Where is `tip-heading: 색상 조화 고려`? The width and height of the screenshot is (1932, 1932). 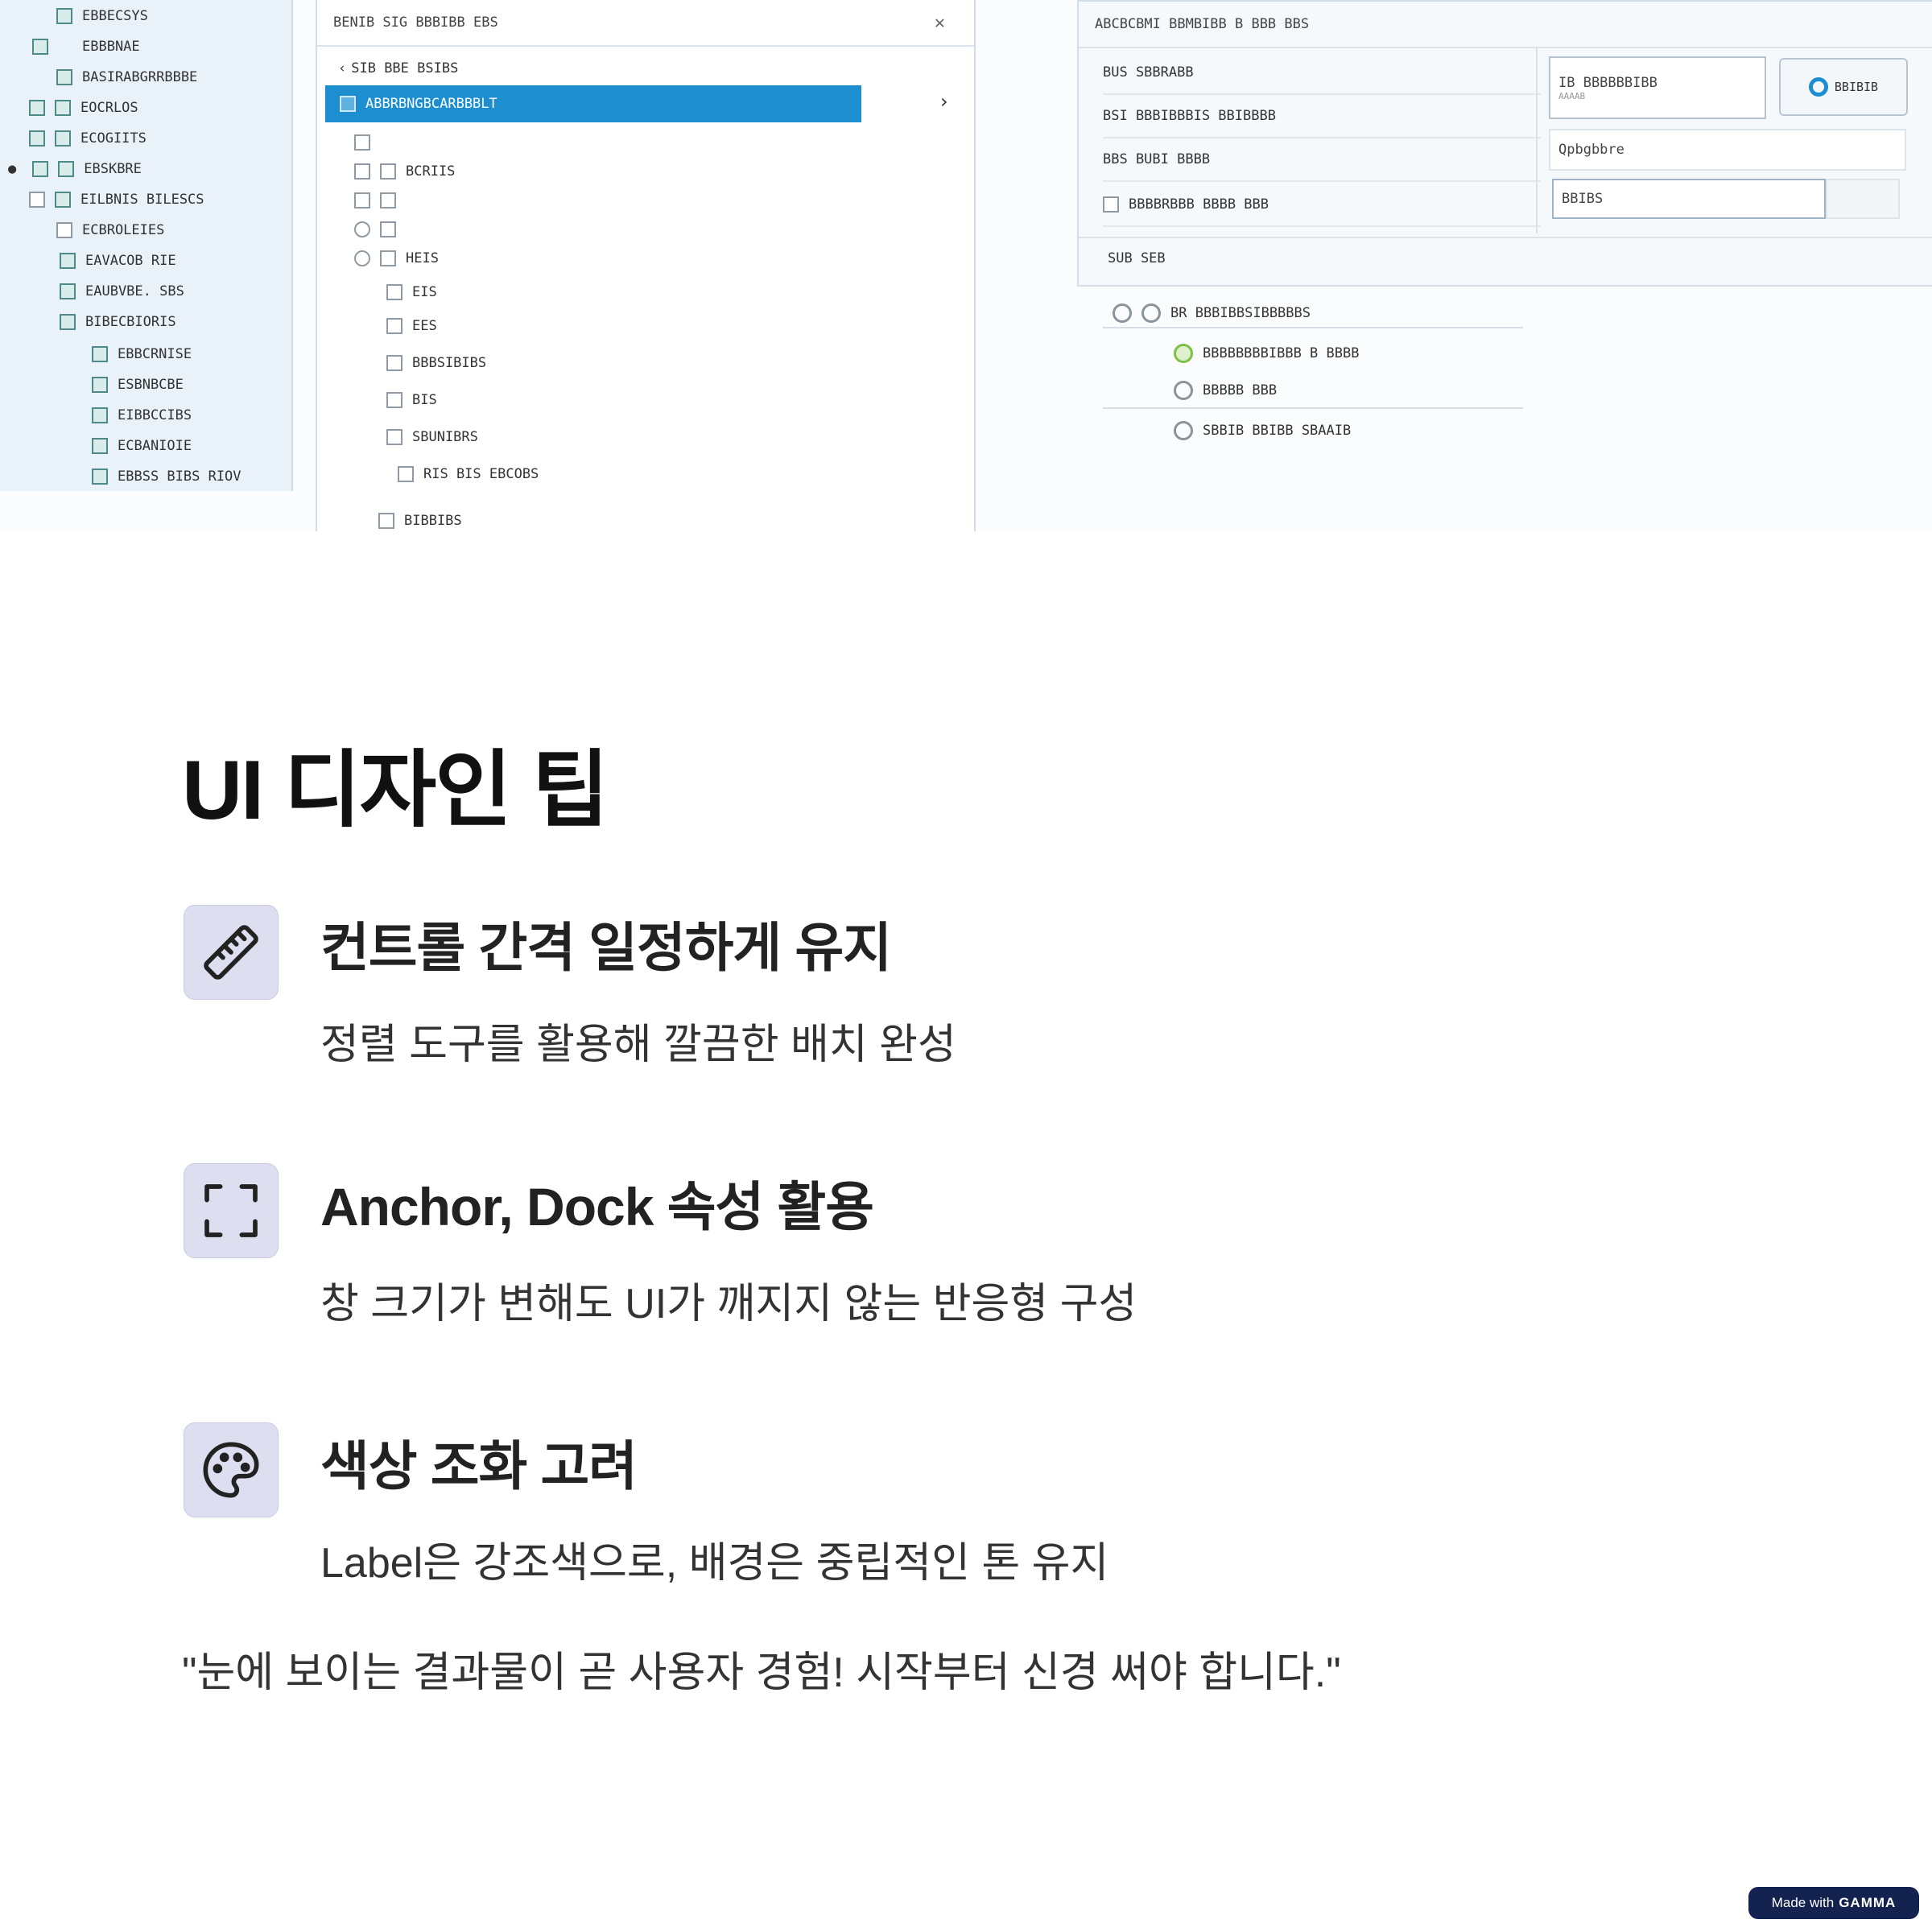 tip-heading: 색상 조화 고려 is located at coordinates (479, 1466).